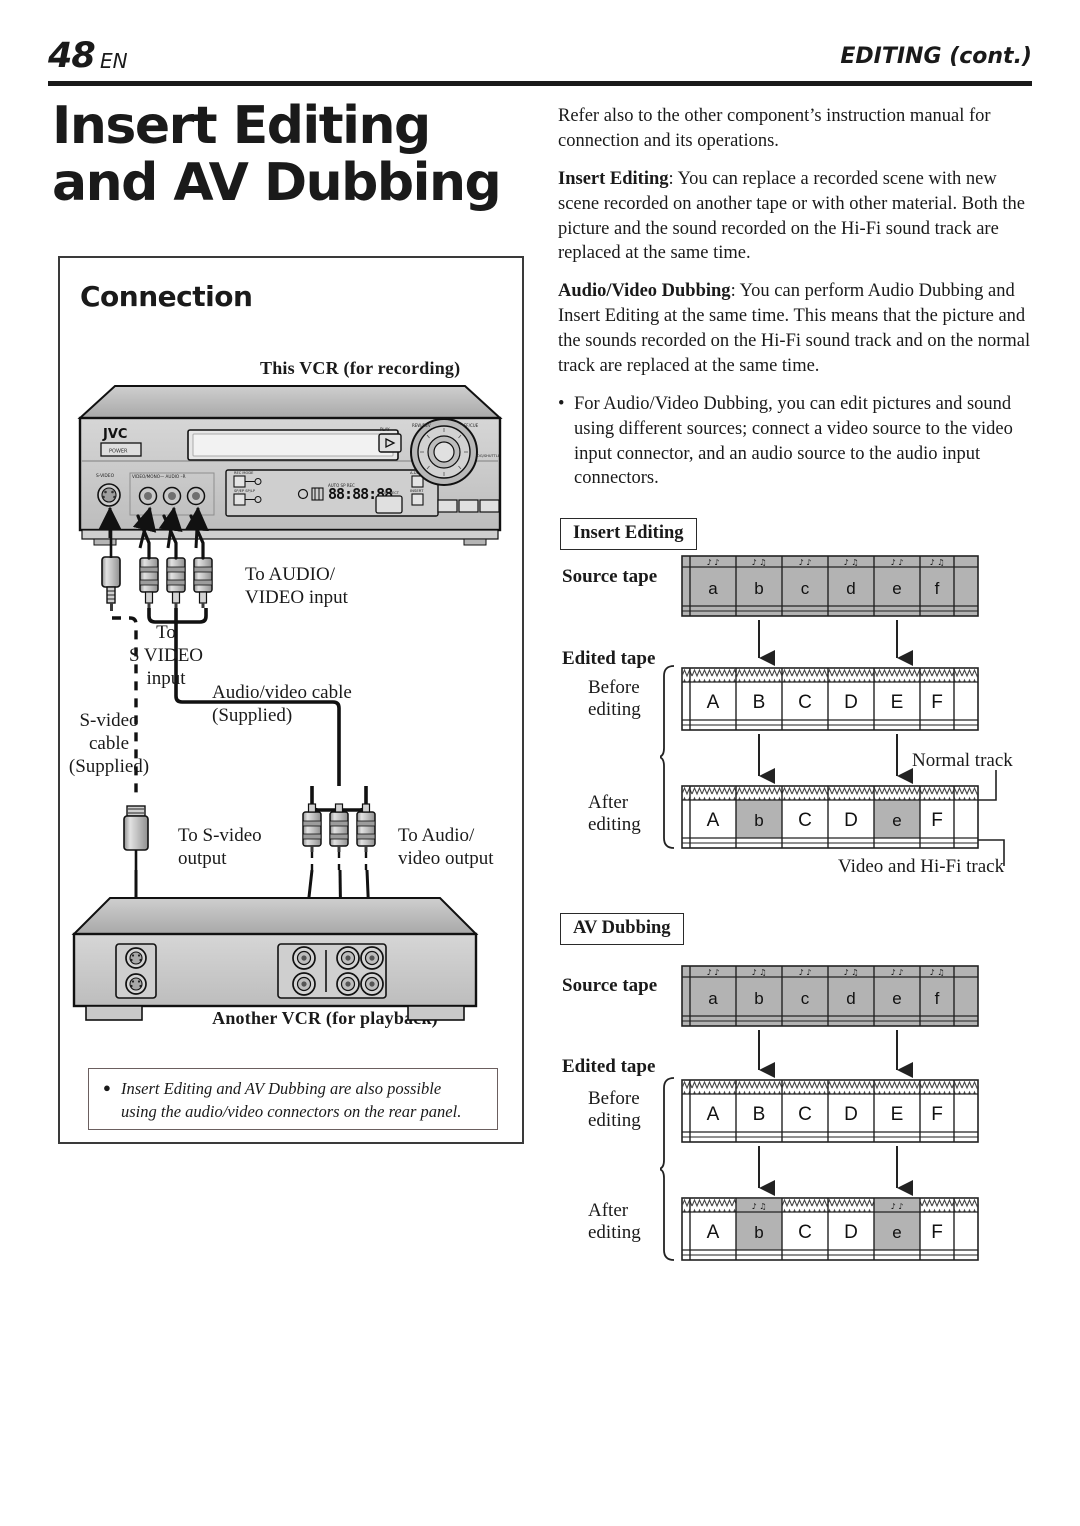 This screenshot has width=1080, height=1526. I want to click on insert-source-tape: a b c d e f ♪ ♪ ♪ ♫ ♪ ♪ ♪ ♫ ♪ ♪ ♪ ♫, so click(830, 586).